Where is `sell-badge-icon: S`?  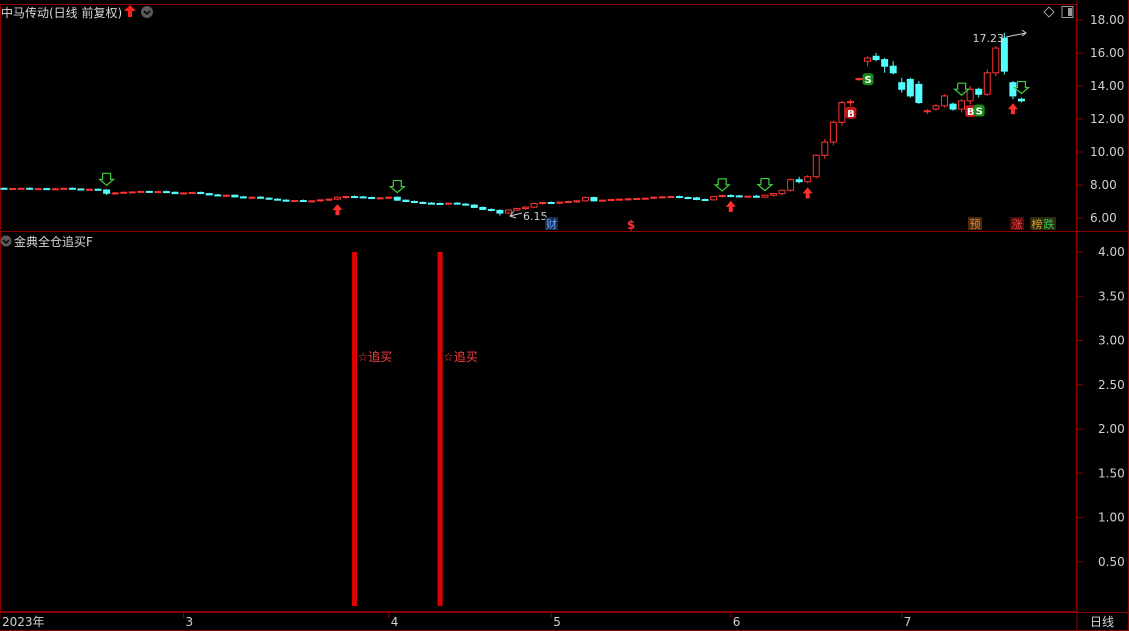
sell-badge-icon: S is located at coordinates (979, 111).